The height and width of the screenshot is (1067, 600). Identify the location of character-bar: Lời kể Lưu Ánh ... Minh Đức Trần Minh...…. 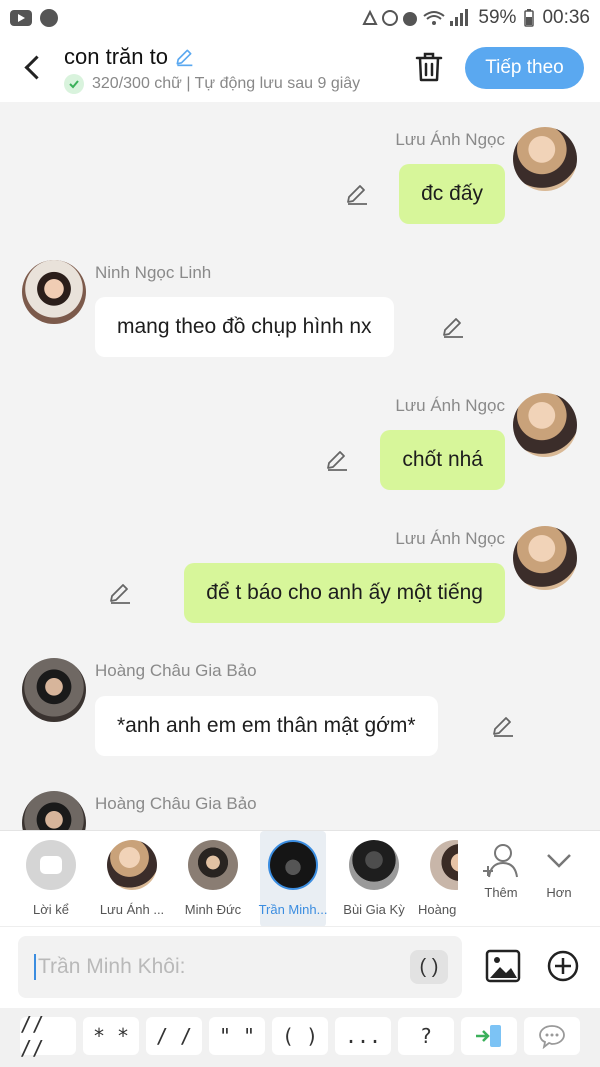
(300, 878).